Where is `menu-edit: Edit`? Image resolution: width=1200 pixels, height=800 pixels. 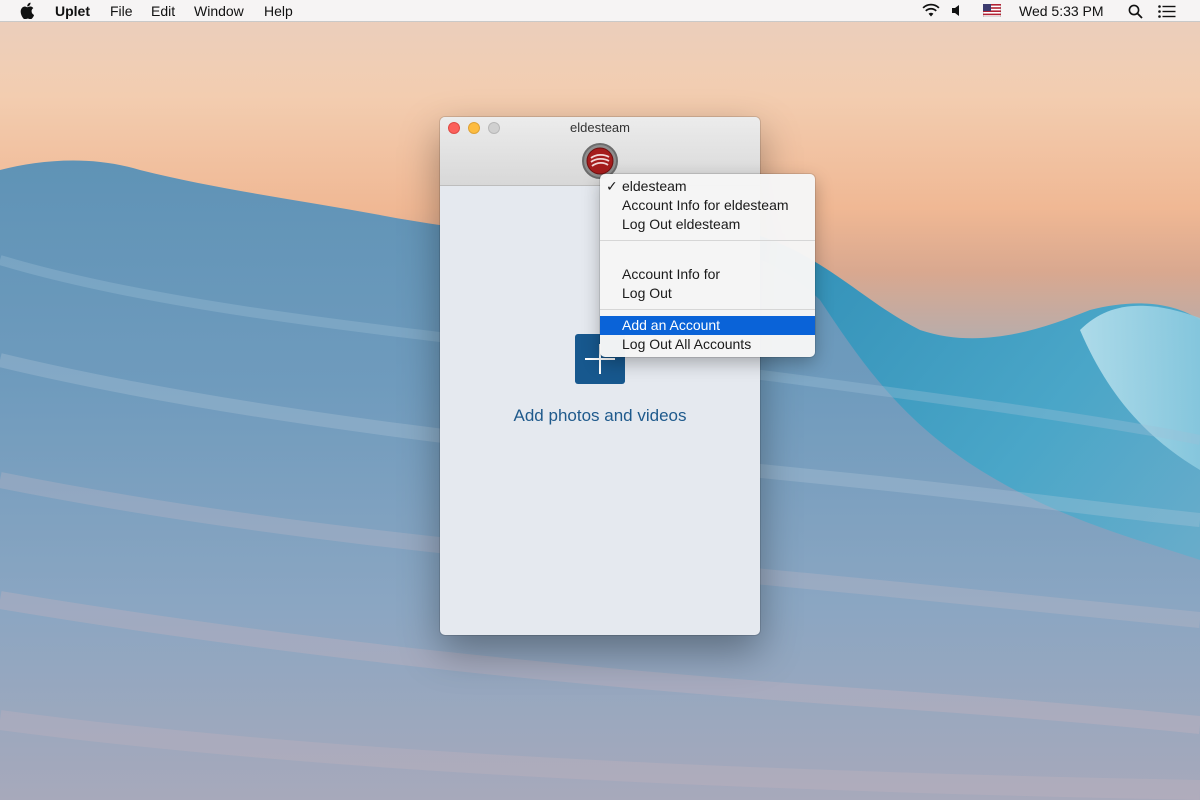 menu-edit: Edit is located at coordinates (163, 11).